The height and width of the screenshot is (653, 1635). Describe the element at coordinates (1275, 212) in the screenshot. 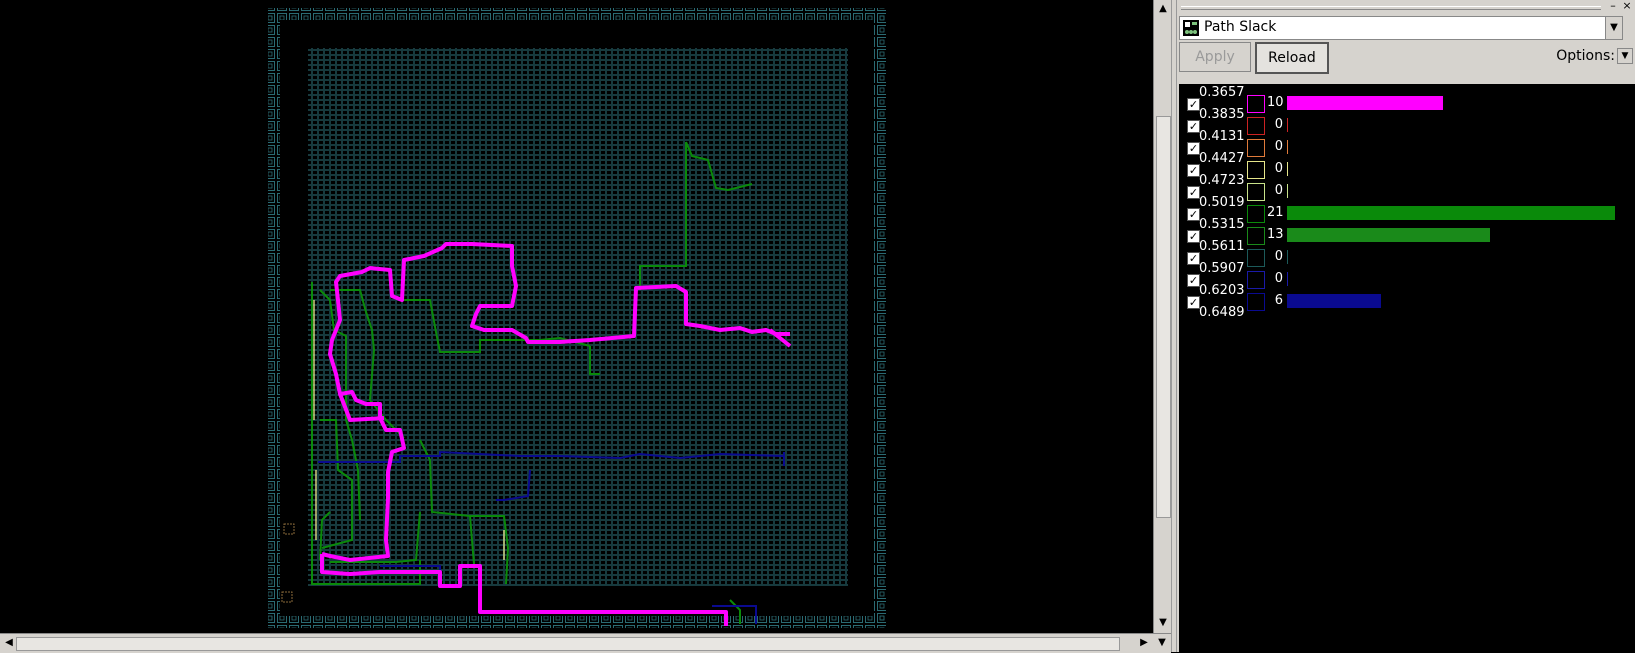

I see `path-count: 21` at that location.